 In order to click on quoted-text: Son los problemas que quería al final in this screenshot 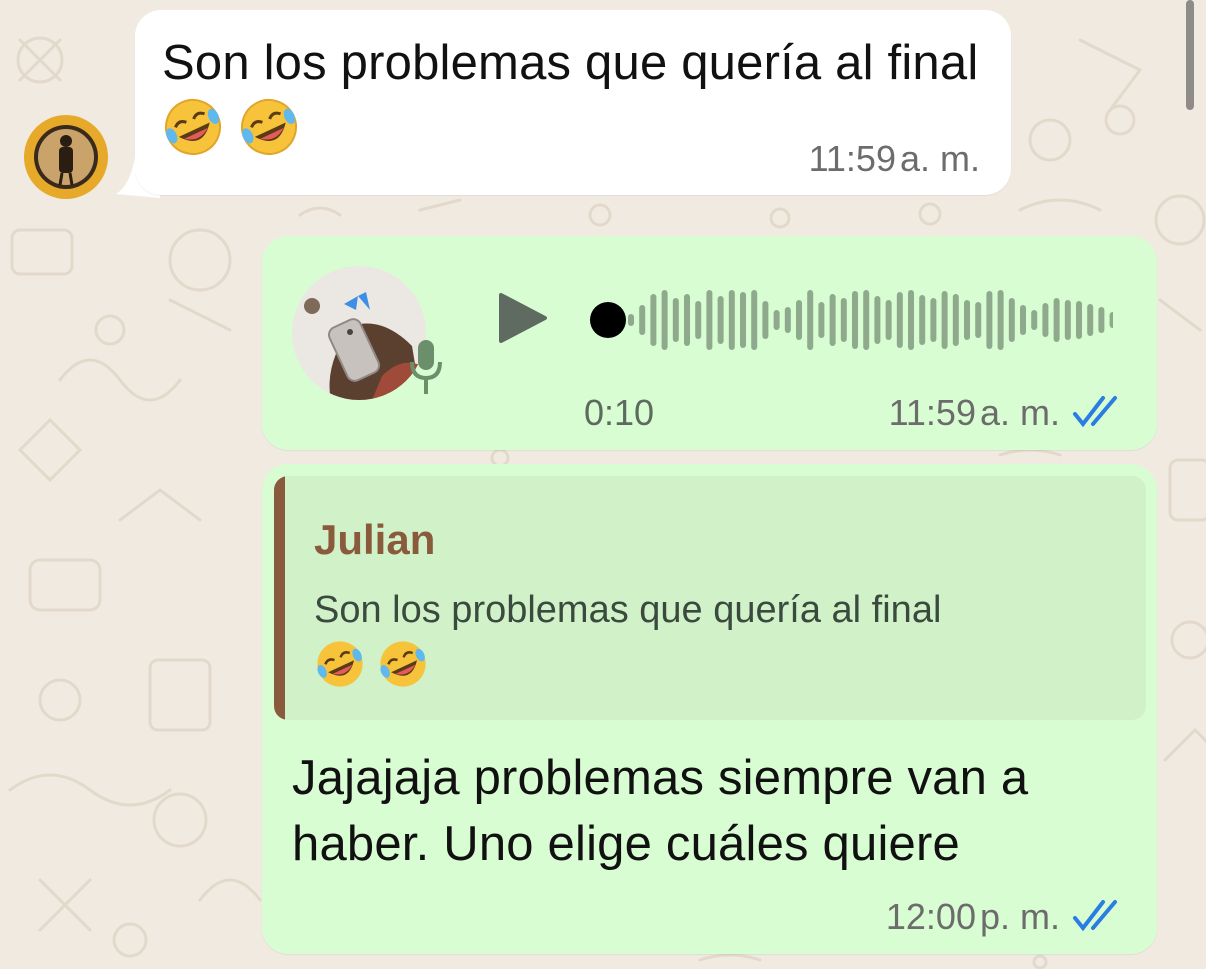, I will do `click(714, 644)`.